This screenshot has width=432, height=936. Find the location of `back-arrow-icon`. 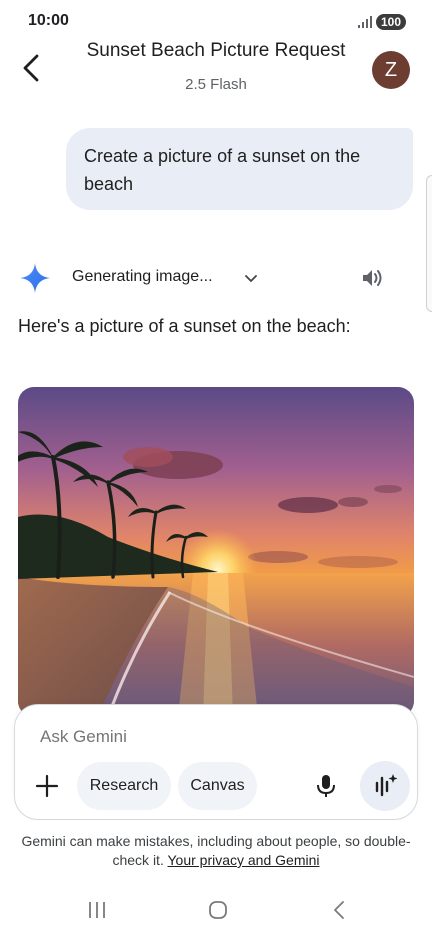

back-arrow-icon is located at coordinates (31, 68).